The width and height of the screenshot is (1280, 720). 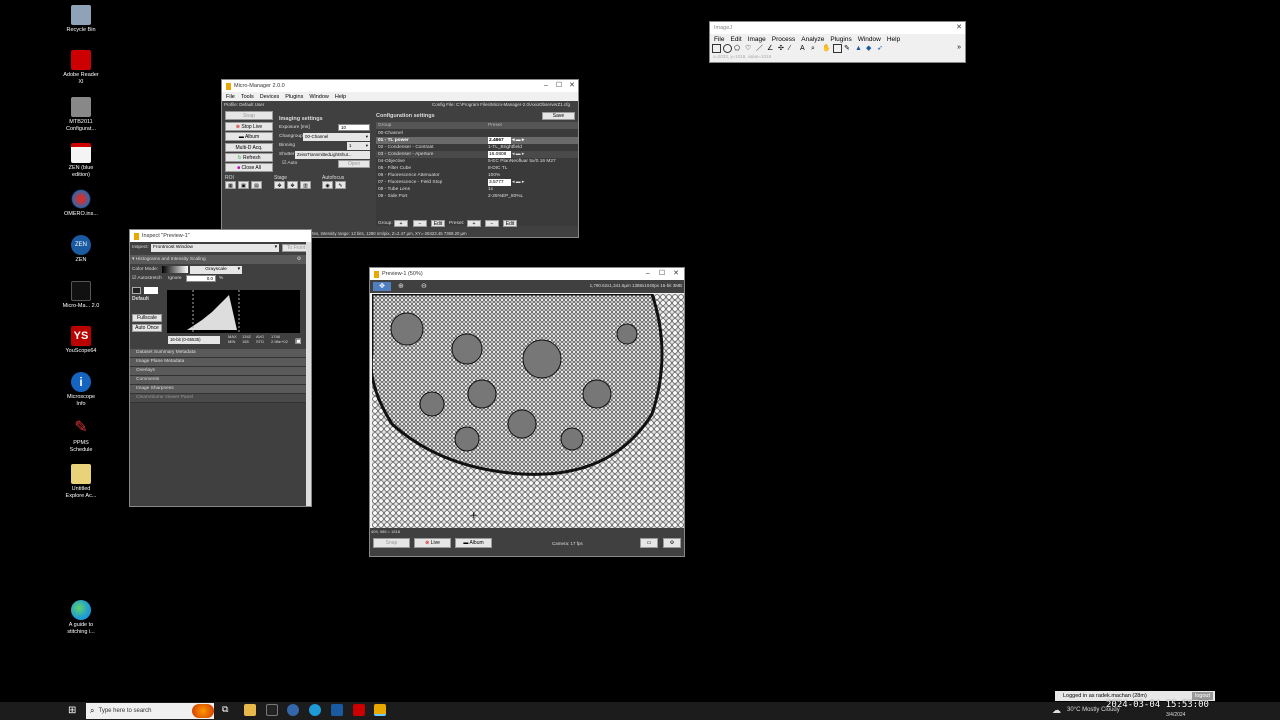 I want to click on zen-task-icon, so click(x=337, y=710).